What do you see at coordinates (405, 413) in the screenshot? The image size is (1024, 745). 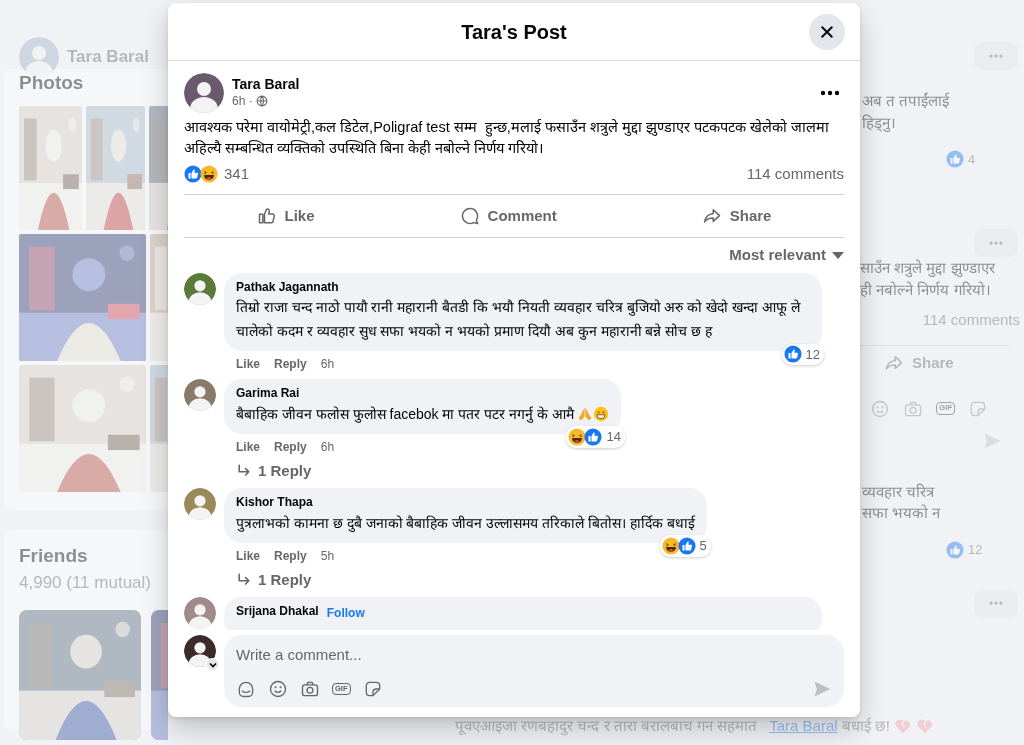 I see `comment-text: बैबाहिक जीवन फलोस फुलोस facebok मा पतर पटर नगर्नु के आमै` at bounding box center [405, 413].